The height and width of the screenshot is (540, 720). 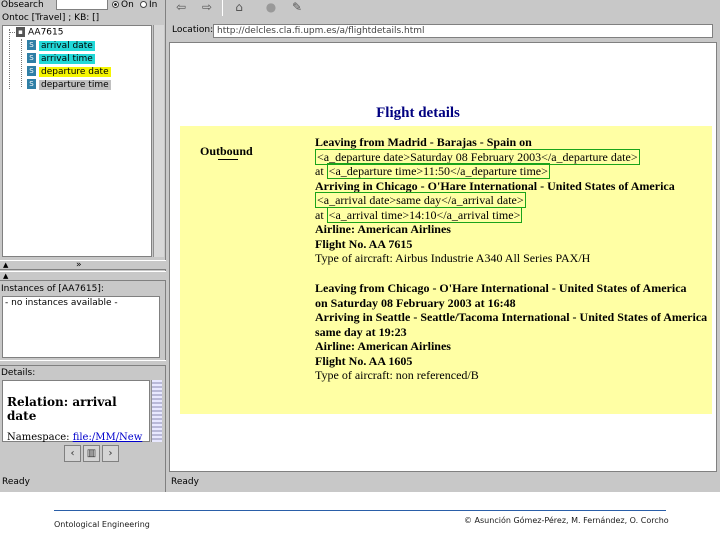 I want to click on radio-in: In, so click(x=148, y=5).